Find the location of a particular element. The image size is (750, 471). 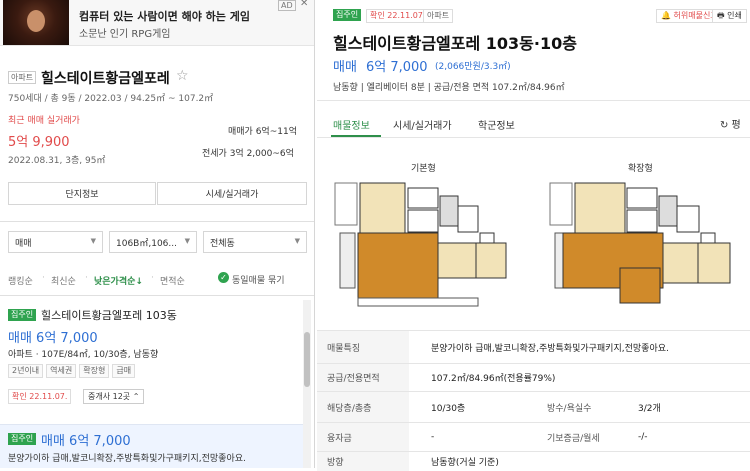

listing-meta: 남동향 | 엘리베이터 8분 | 공급/전용 면적 107.2㎡/84.96㎡ is located at coordinates (449, 88).